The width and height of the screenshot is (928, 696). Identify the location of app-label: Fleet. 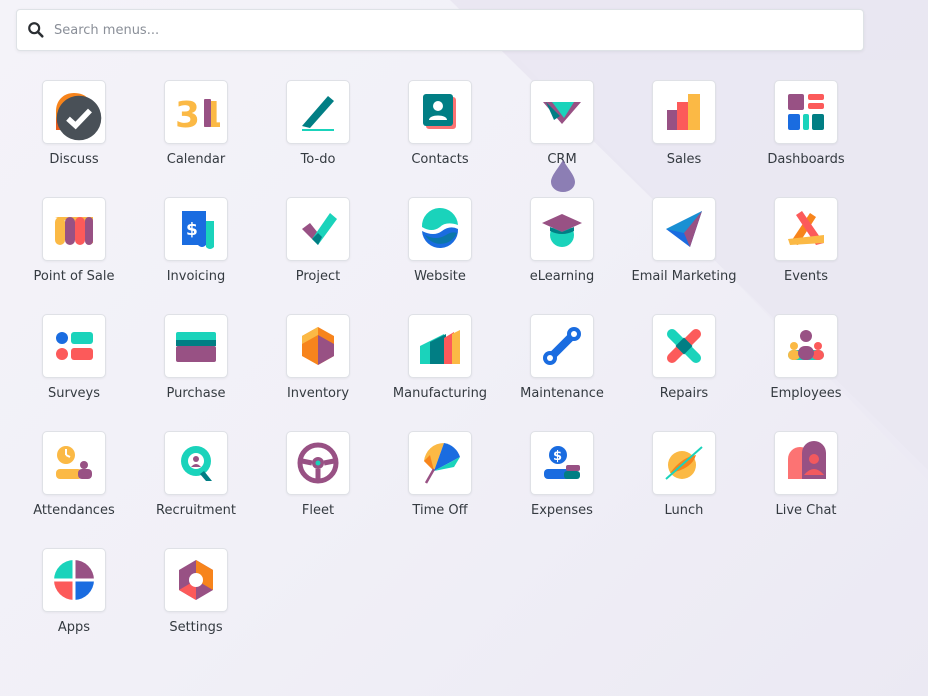
(318, 510).